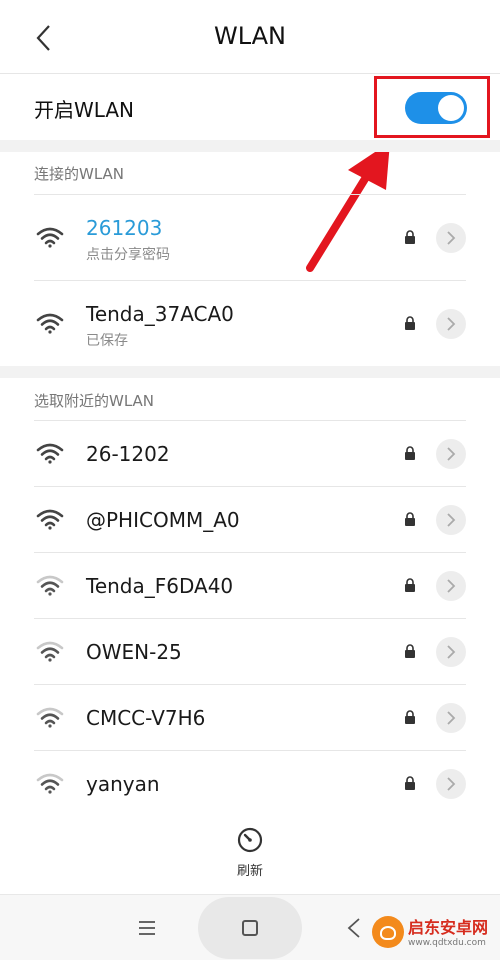  Describe the element at coordinates (160, 314) in the screenshot. I see `network-name: Tenda_37ACA0` at that location.